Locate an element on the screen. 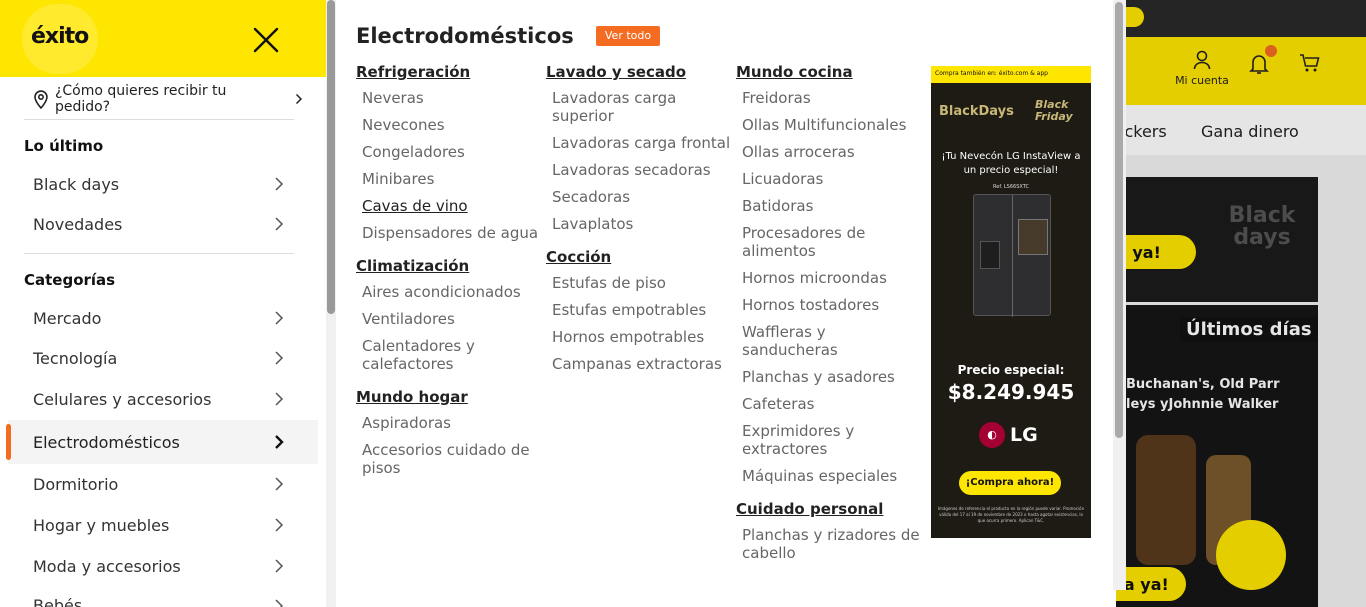 The width and height of the screenshot is (1366, 607). nav-item-stickers: ickers is located at coordinates (1143, 131).